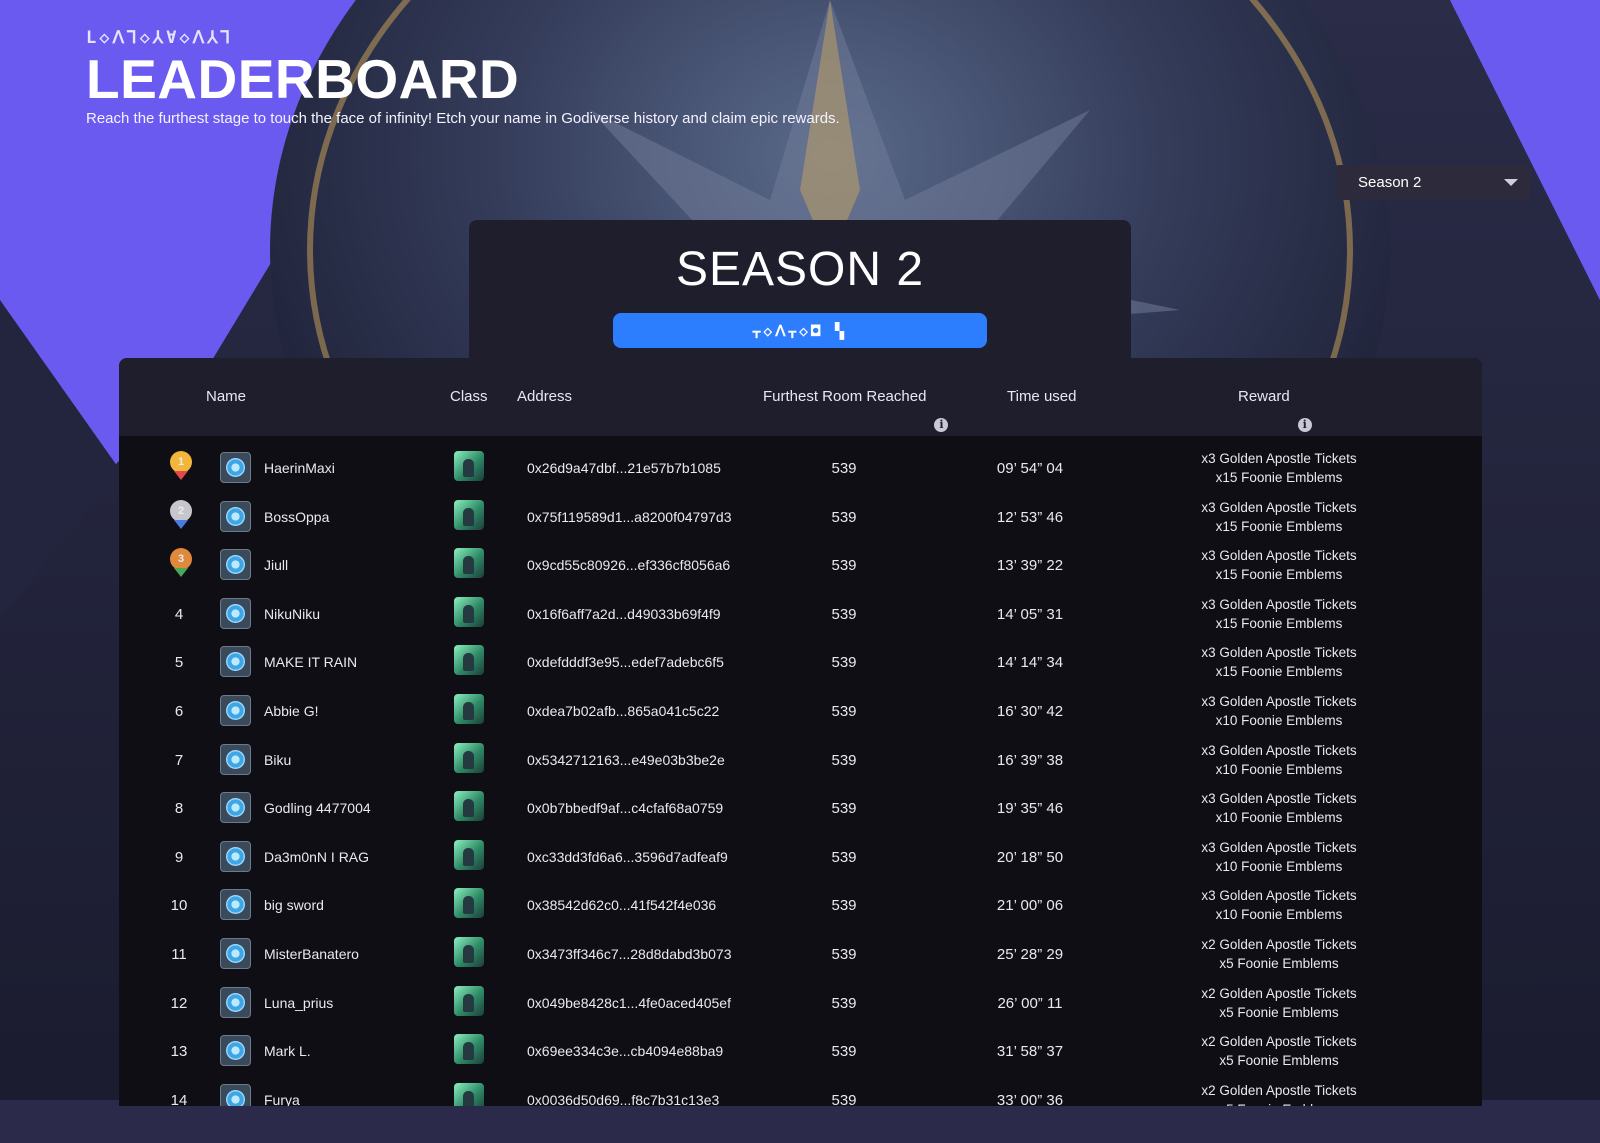 This screenshot has width=1600, height=1143. I want to click on player-name: Jiull, so click(276, 565).